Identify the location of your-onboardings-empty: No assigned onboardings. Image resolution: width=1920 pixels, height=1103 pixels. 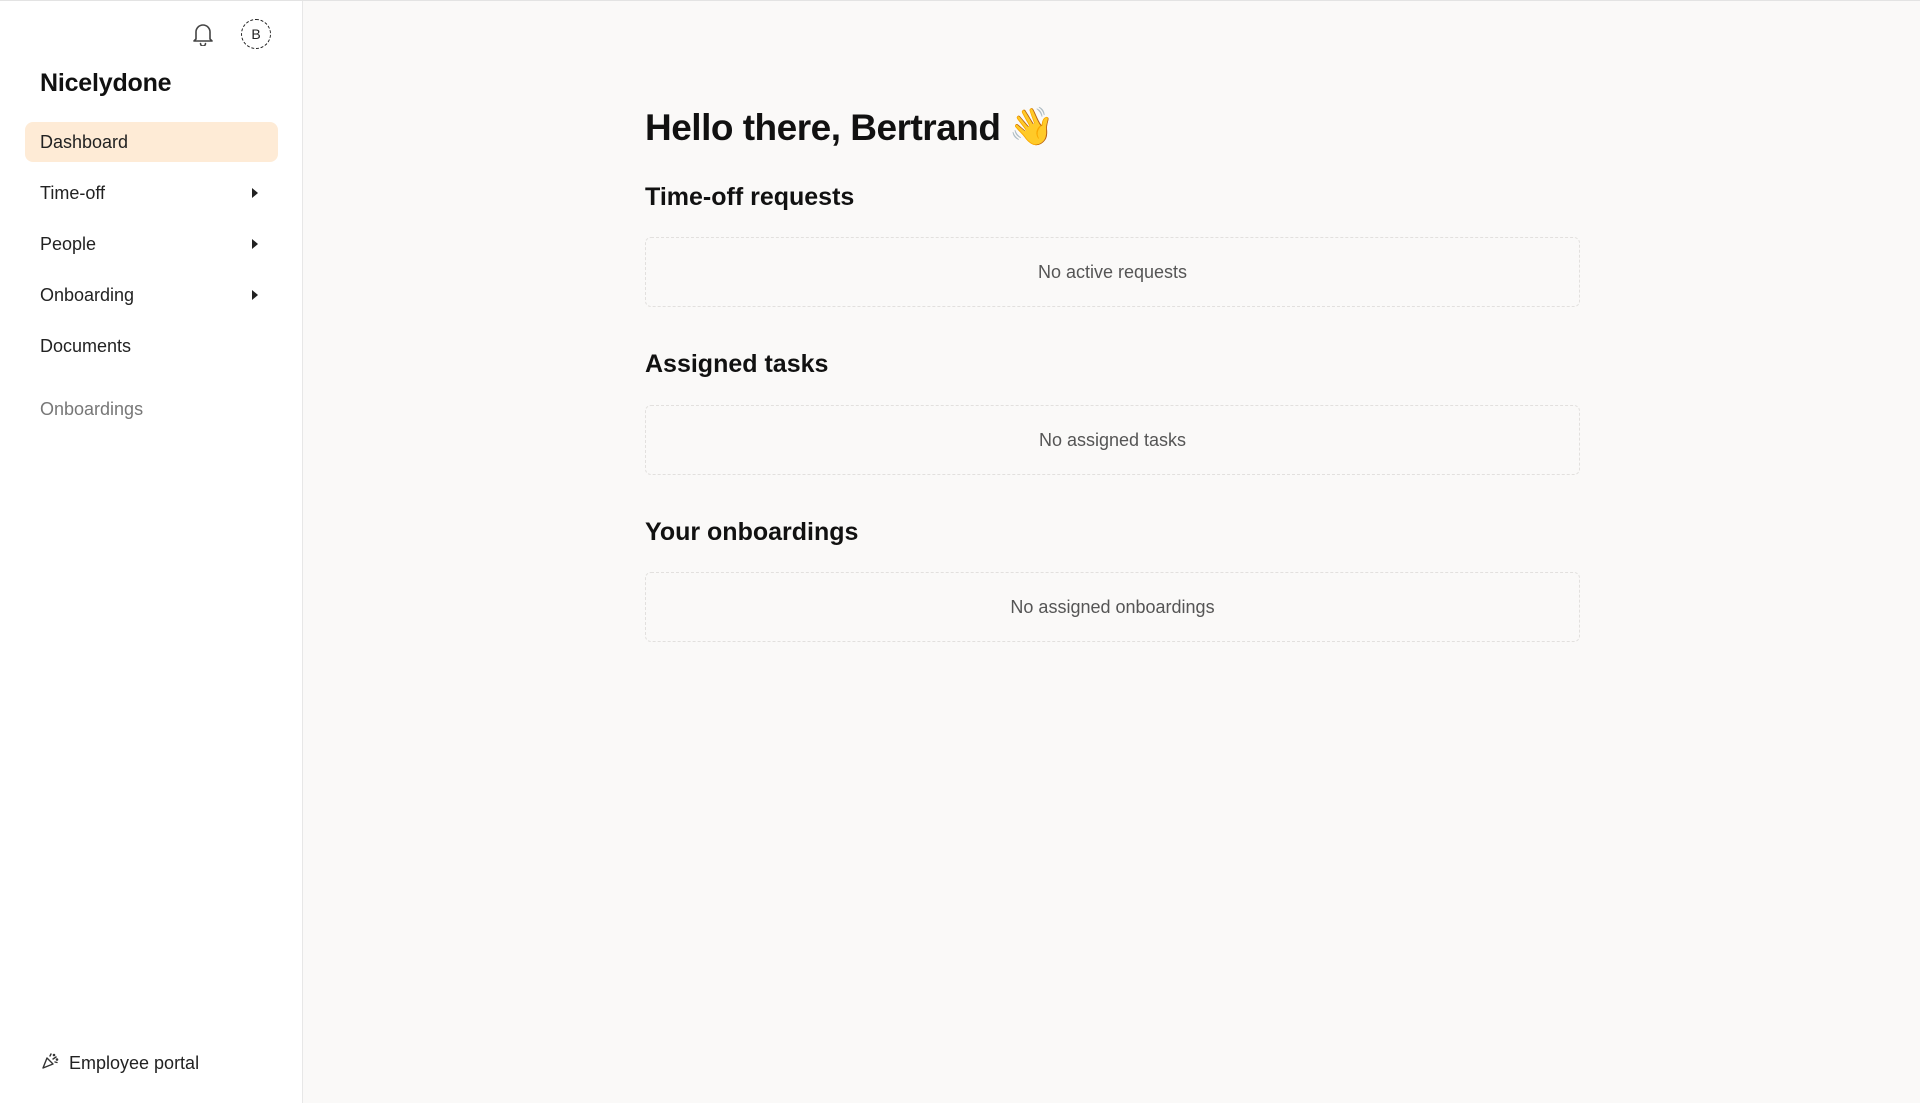
(1112, 607).